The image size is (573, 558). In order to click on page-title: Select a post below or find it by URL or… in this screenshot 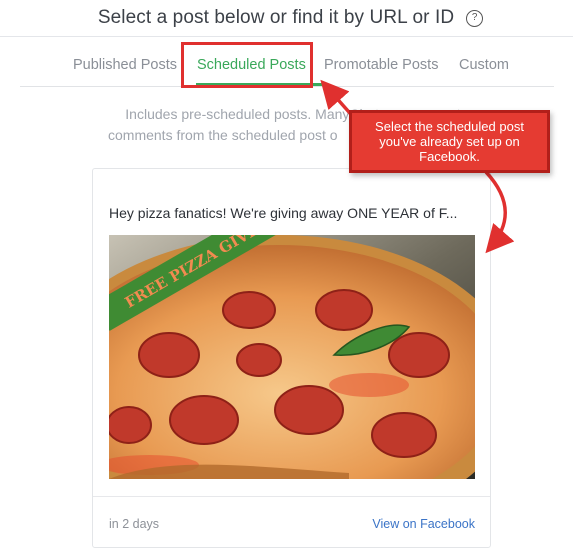, I will do `click(276, 17)`.